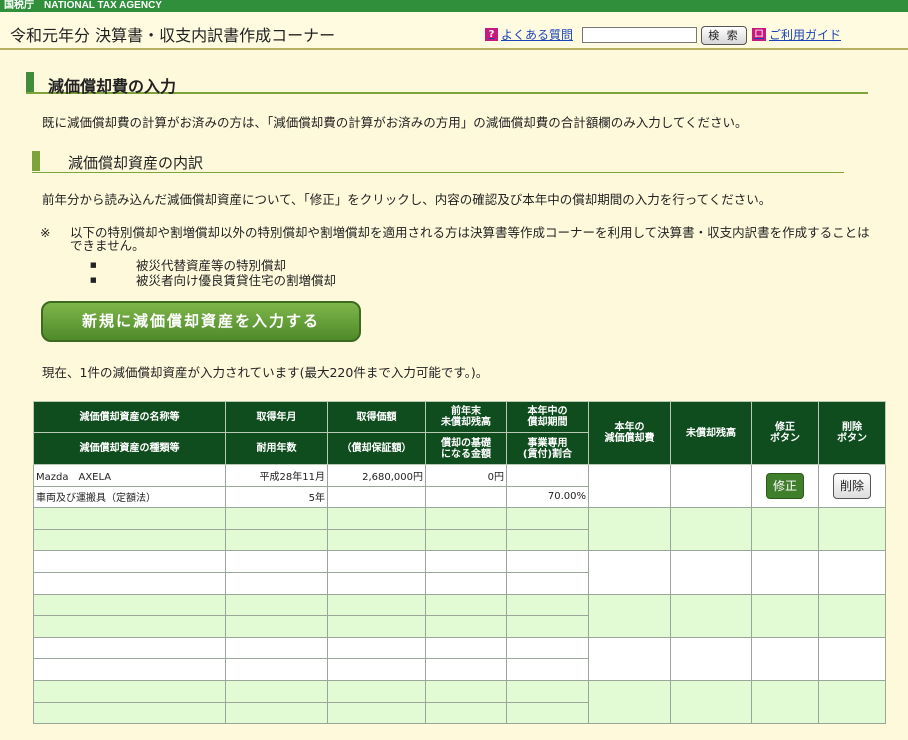 Image resolution: width=908 pixels, height=740 pixels. I want to click on faq-link: ? よくある質問, so click(529, 34).